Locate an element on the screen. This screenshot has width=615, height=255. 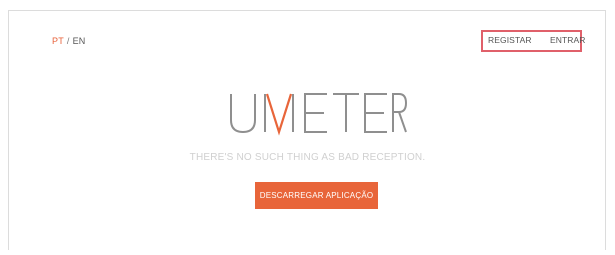
lang-en: EN is located at coordinates (79, 41).